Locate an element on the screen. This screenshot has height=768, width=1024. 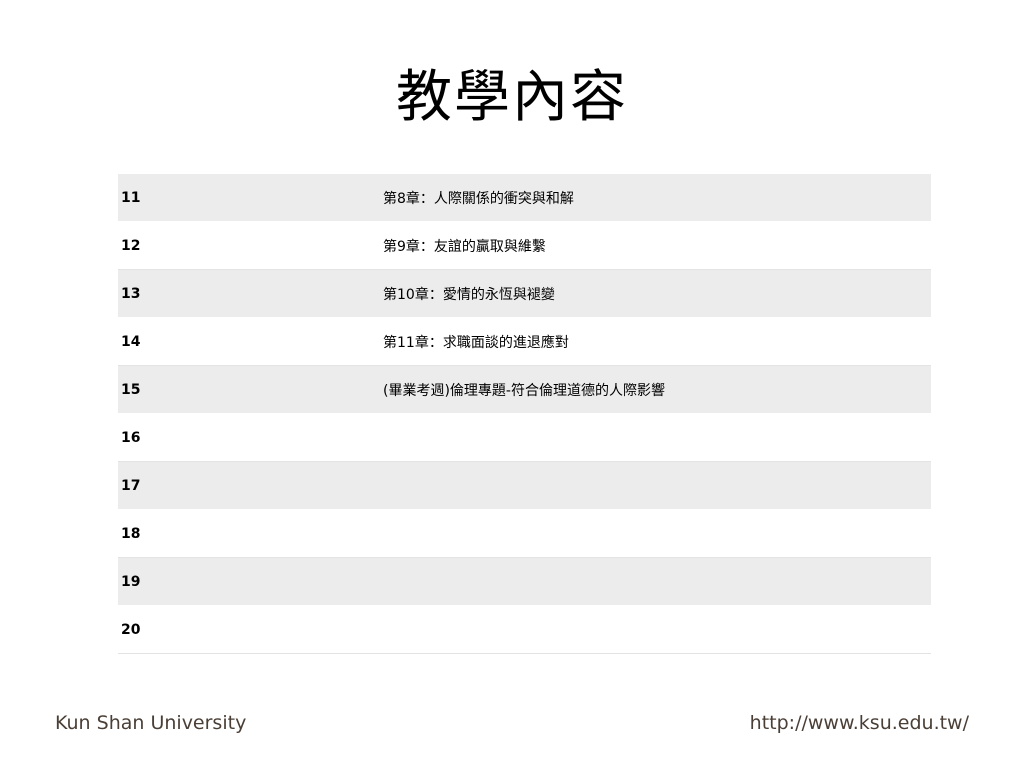
week-cell: 19 is located at coordinates (249, 581).